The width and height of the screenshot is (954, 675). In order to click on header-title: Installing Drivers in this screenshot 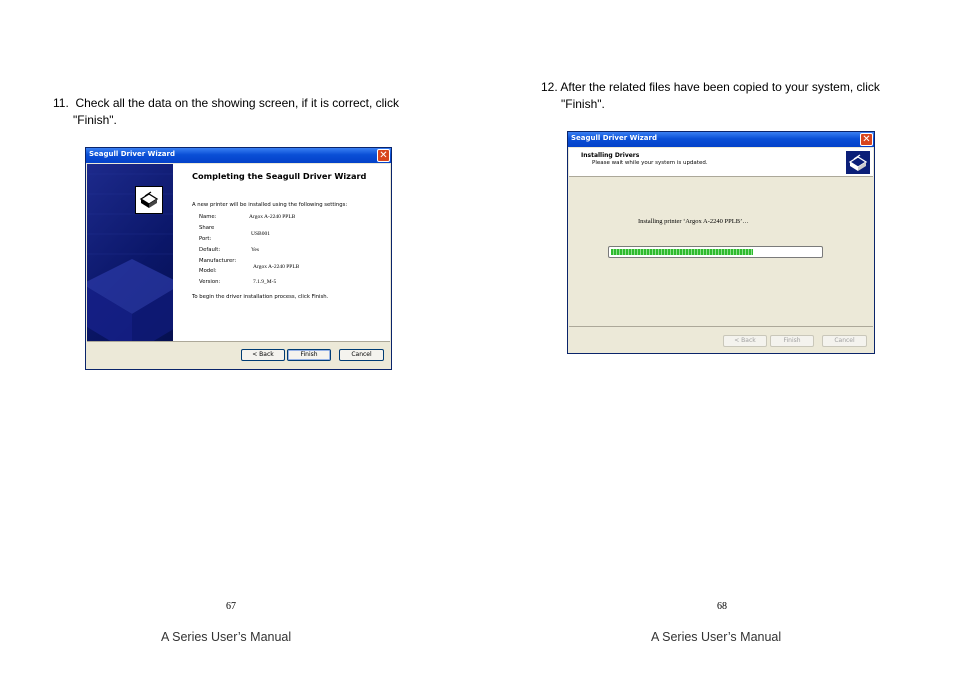, I will do `click(610, 155)`.